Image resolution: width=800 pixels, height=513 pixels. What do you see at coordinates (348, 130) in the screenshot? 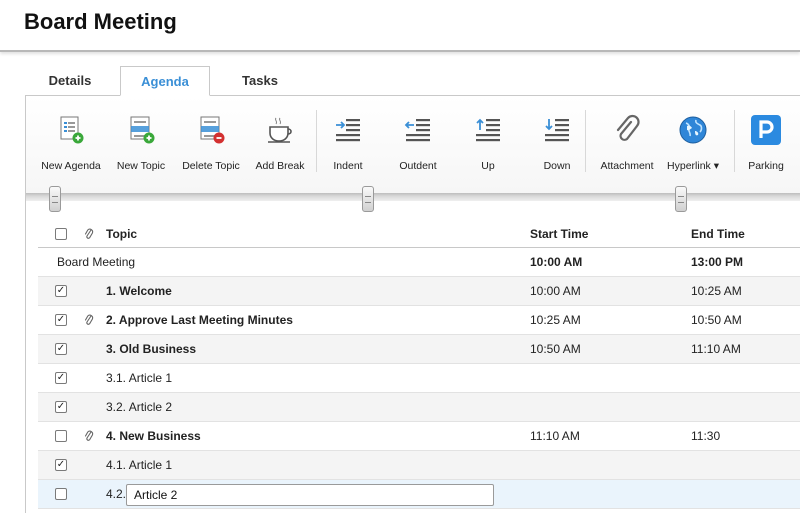
I see `indent-icon` at bounding box center [348, 130].